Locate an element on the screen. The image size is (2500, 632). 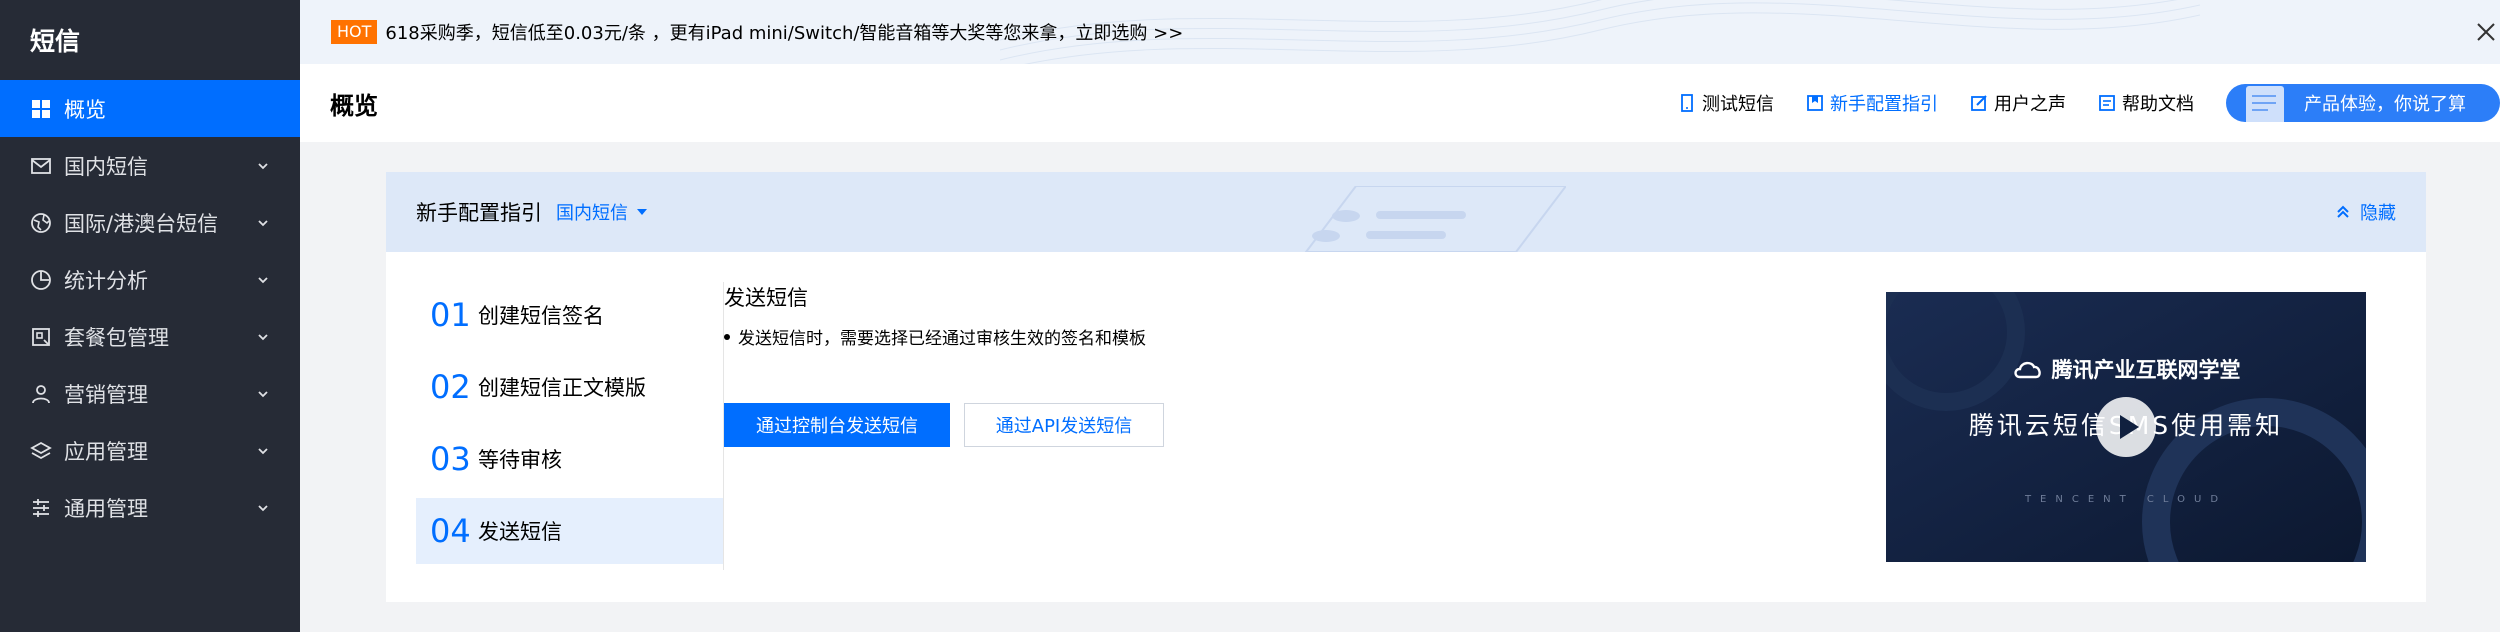
send-via-console-button: 通过控制台发送短信 is located at coordinates (837, 425).